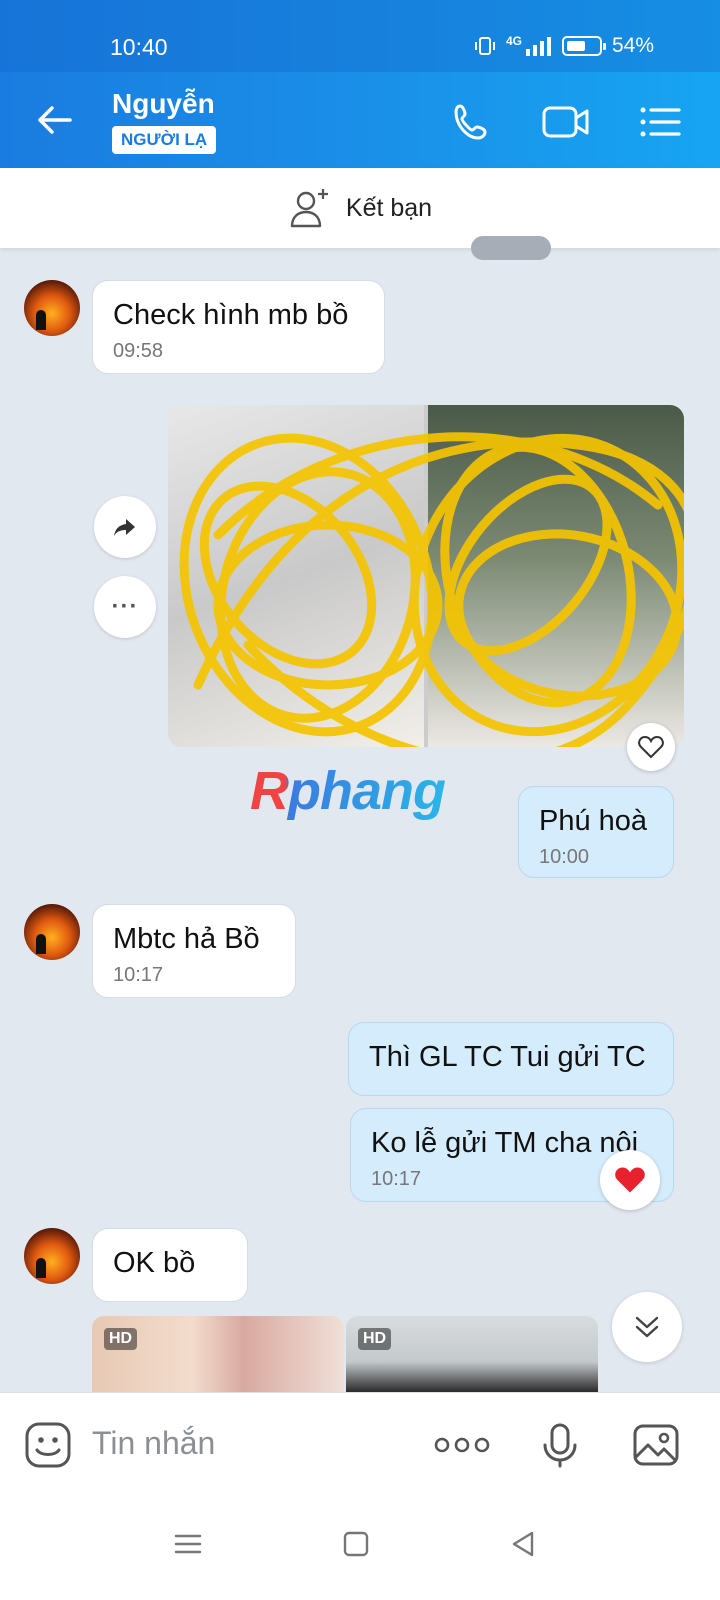  What do you see at coordinates (356, 1544) in the screenshot?
I see `home-icon` at bounding box center [356, 1544].